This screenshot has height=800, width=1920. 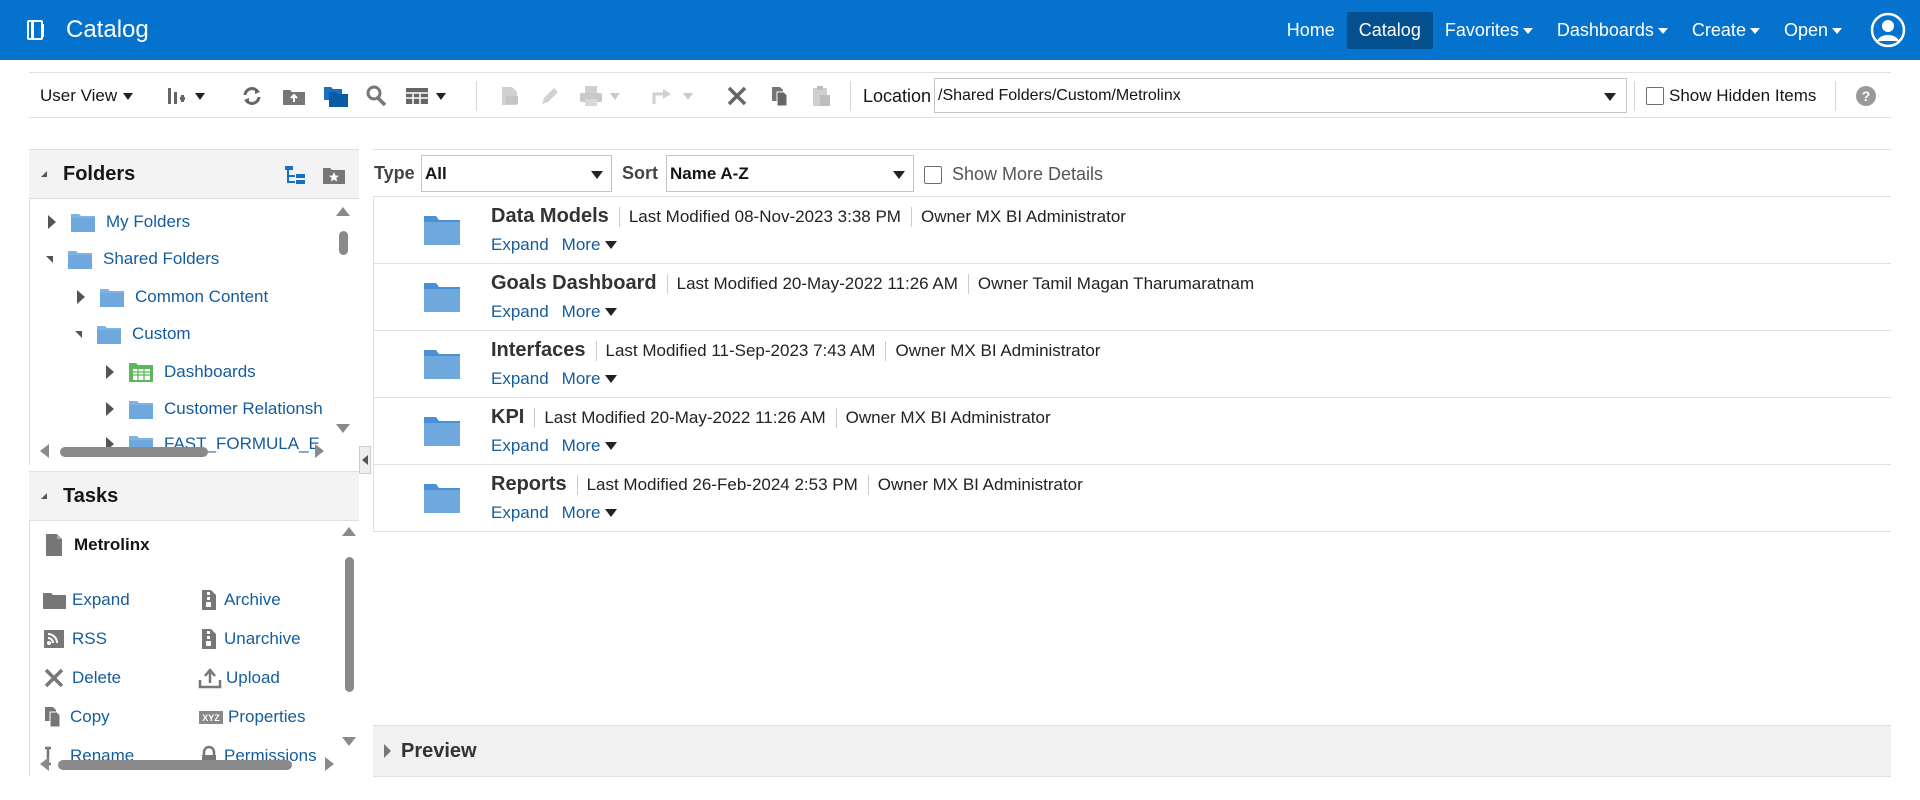 What do you see at coordinates (172, 297) in the screenshot?
I see `tree-item-common-content: Common Content` at bounding box center [172, 297].